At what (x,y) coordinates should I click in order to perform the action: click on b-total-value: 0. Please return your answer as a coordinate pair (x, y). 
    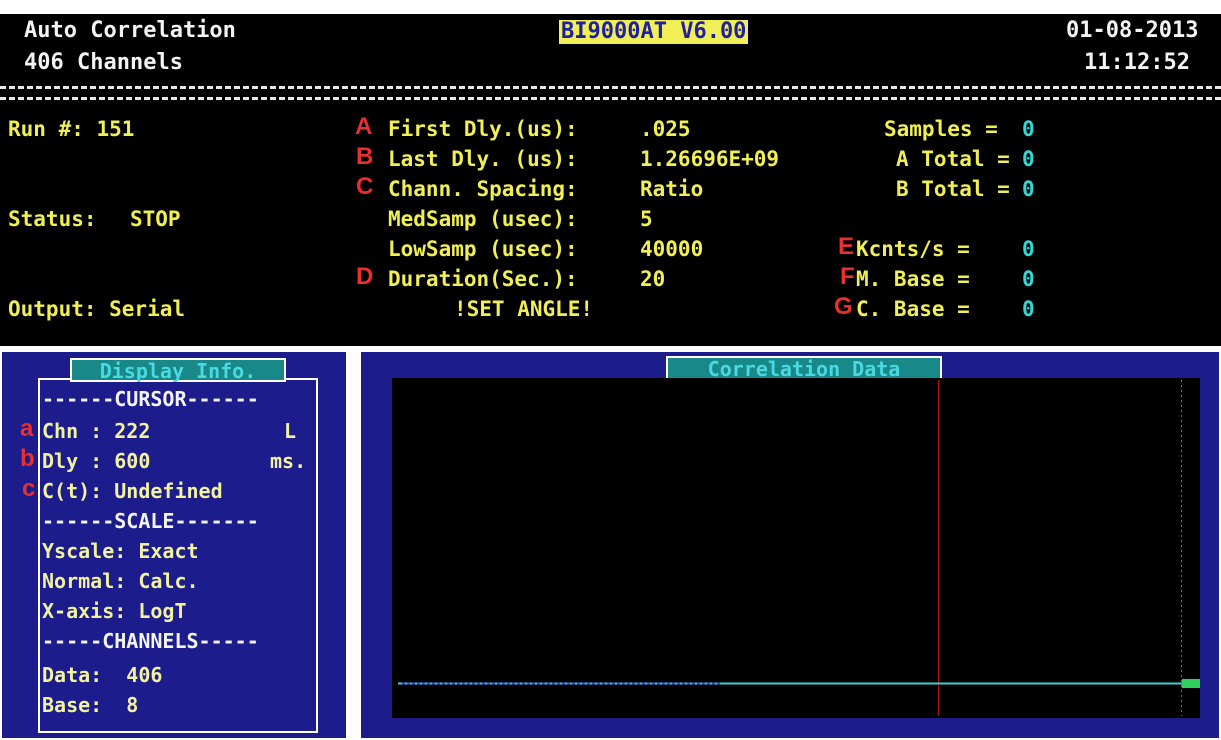
    Looking at the image, I should click on (1028, 189).